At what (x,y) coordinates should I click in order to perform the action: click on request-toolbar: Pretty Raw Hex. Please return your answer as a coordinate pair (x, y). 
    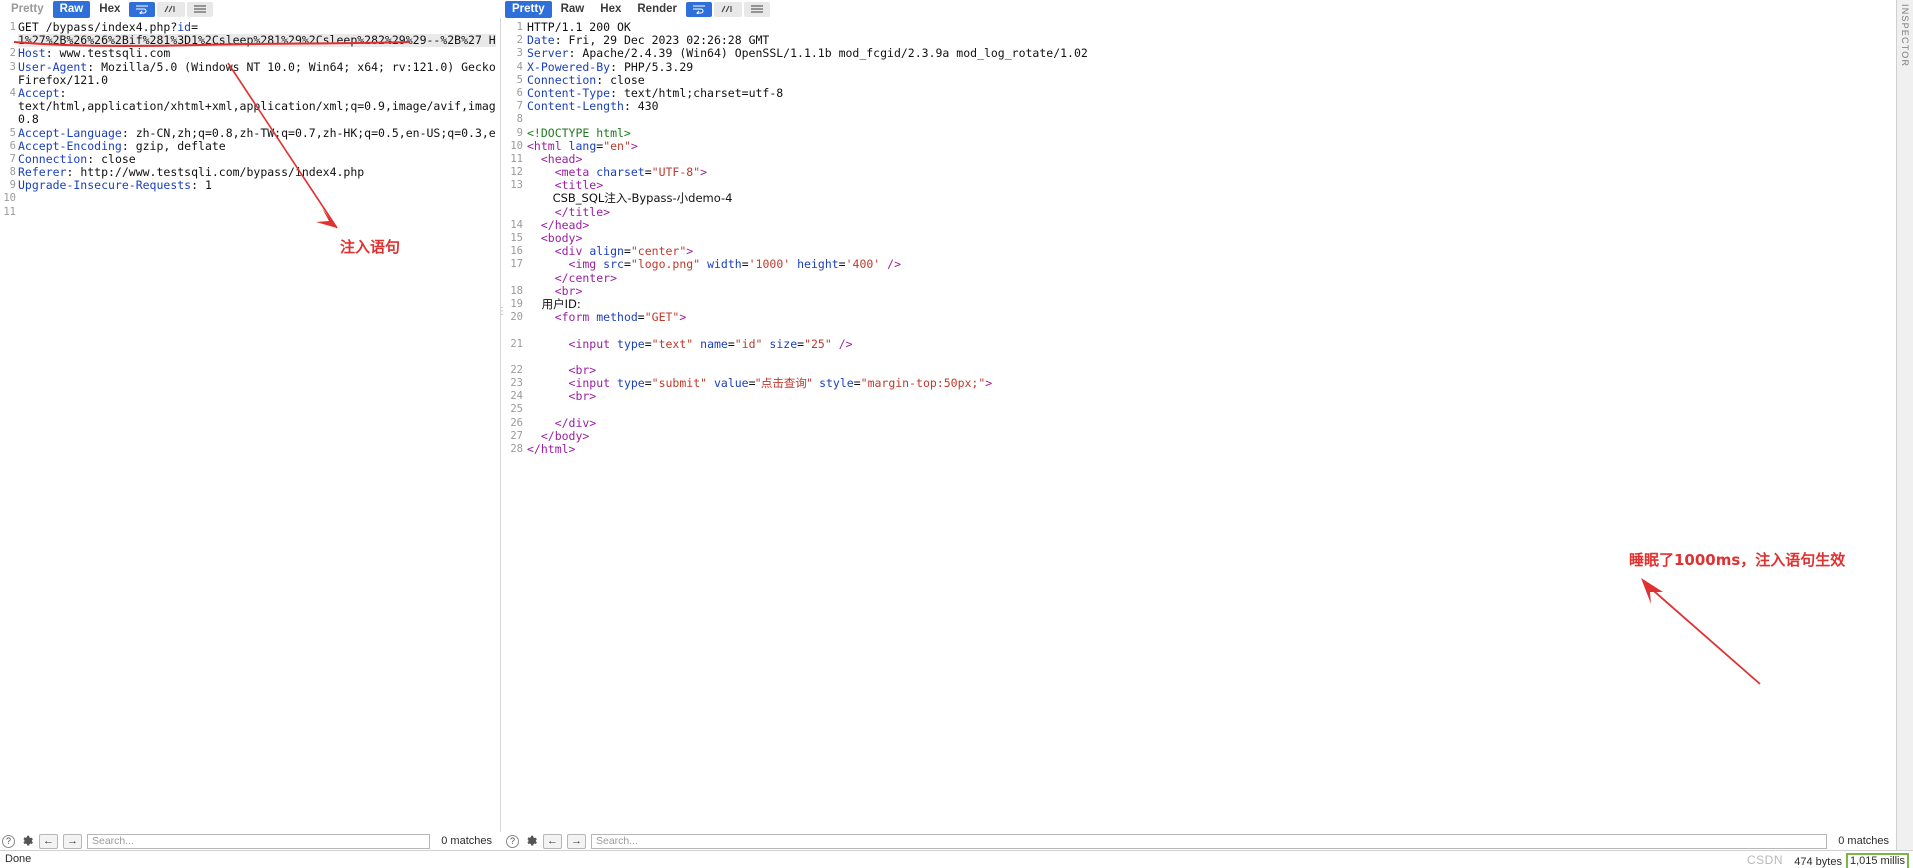
    Looking at the image, I should click on (109, 9).